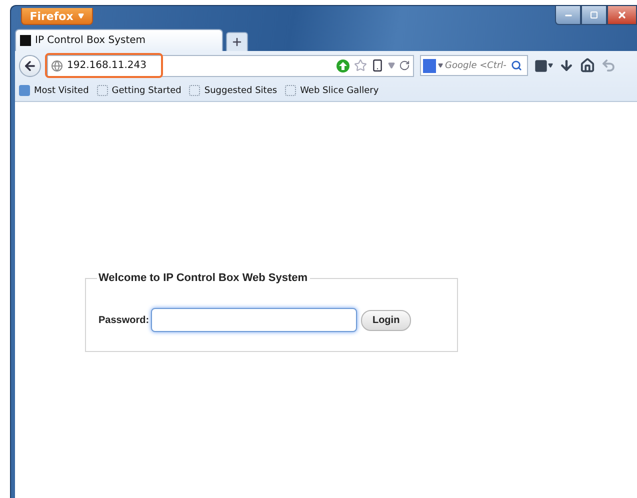 This screenshot has width=637, height=498. I want to click on password-label: Password:, so click(124, 320).